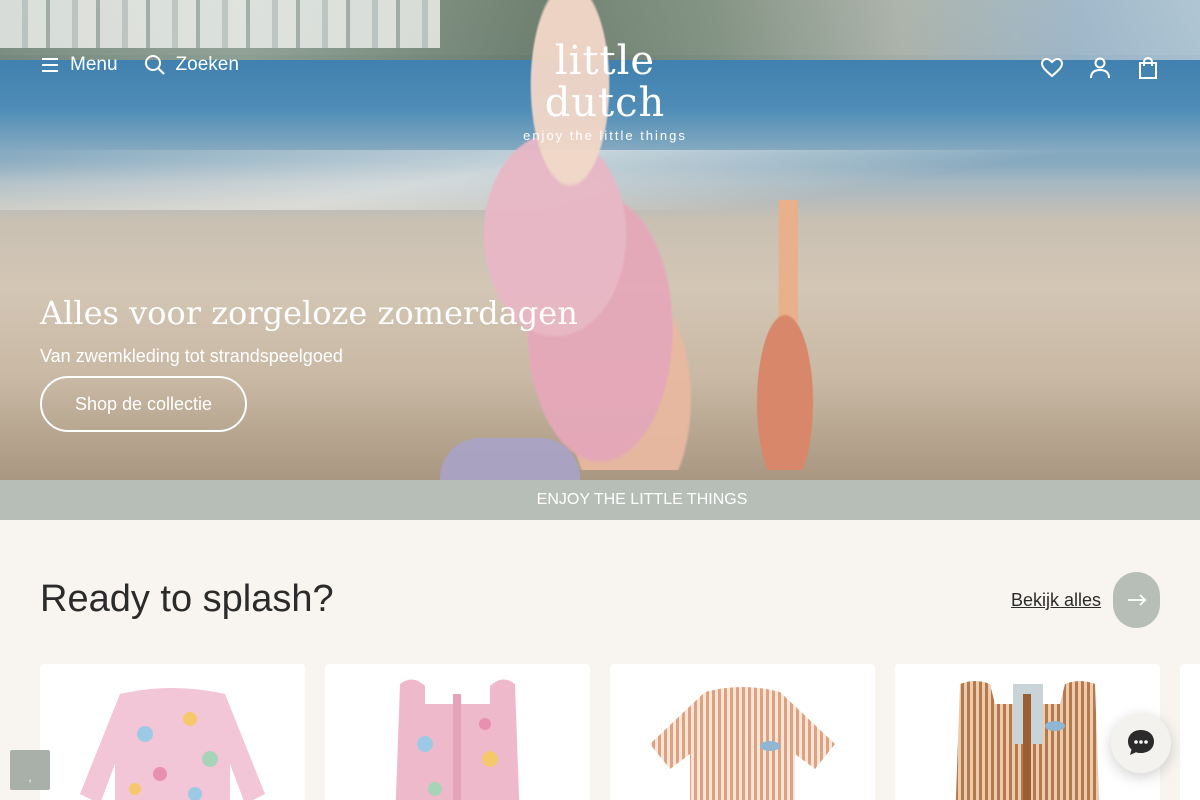  What do you see at coordinates (191, 356) in the screenshot?
I see `hero-subtitle: Van zwemkleding tot strandspeelgoed` at bounding box center [191, 356].